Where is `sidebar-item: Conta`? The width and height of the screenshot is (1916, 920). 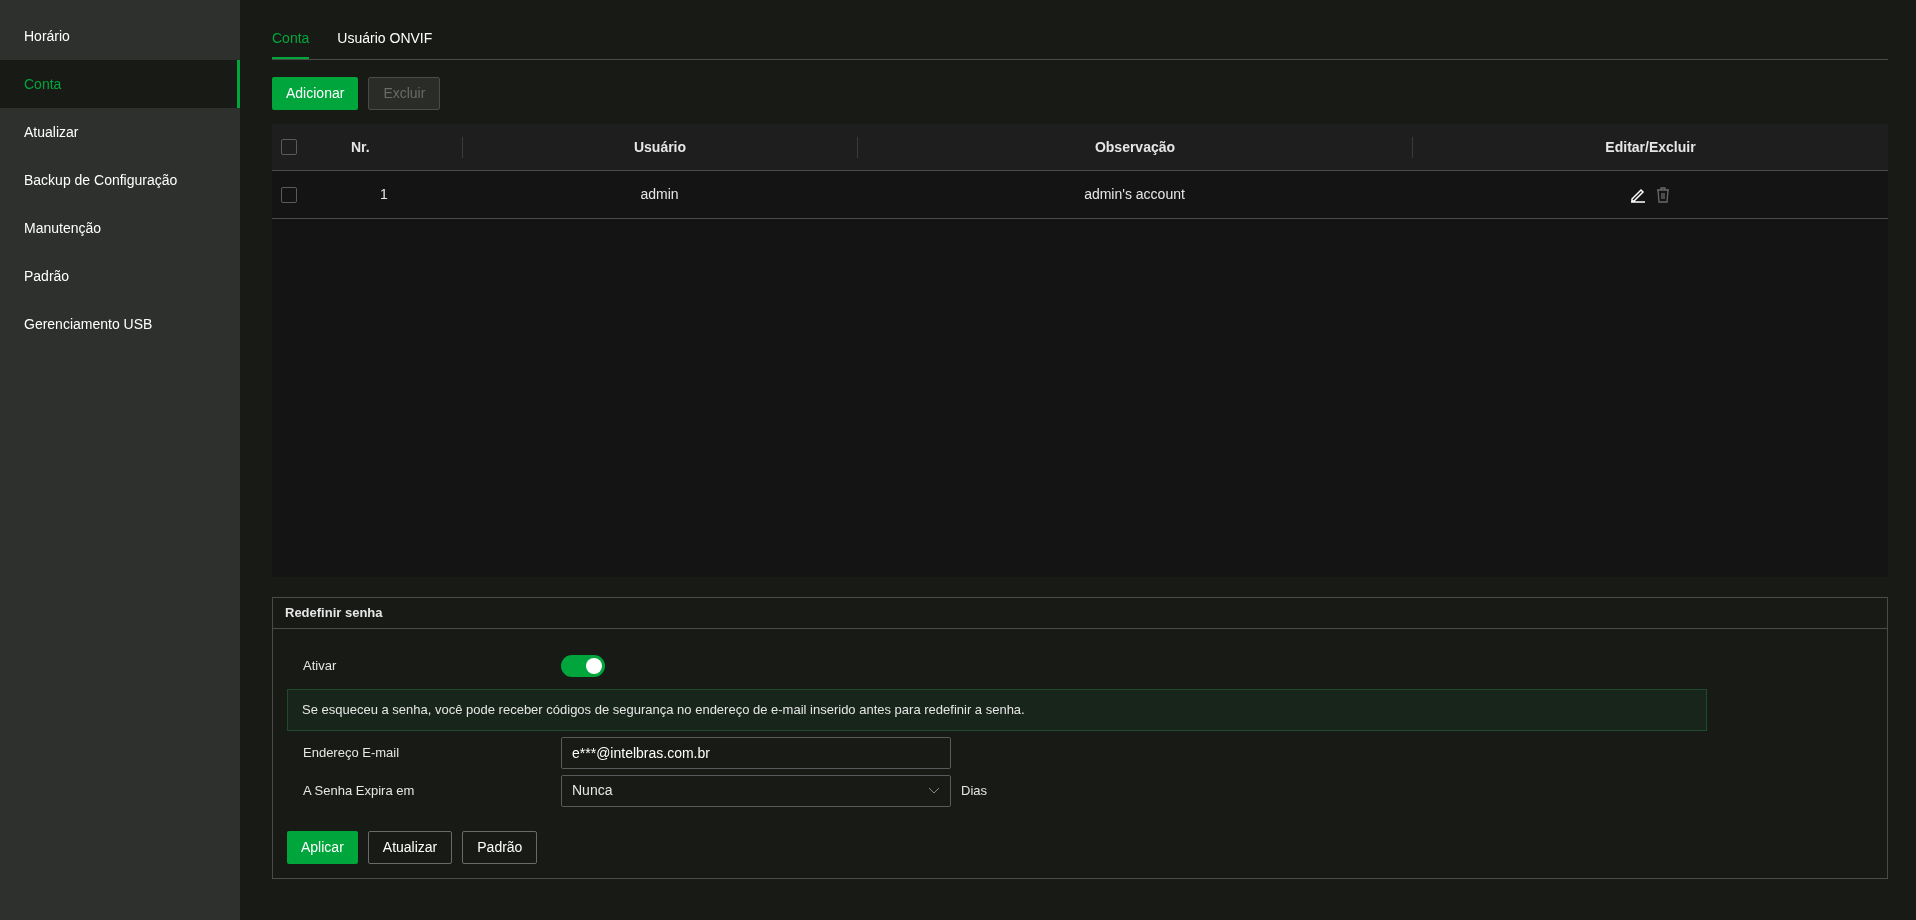
sidebar-item: Conta is located at coordinates (120, 84).